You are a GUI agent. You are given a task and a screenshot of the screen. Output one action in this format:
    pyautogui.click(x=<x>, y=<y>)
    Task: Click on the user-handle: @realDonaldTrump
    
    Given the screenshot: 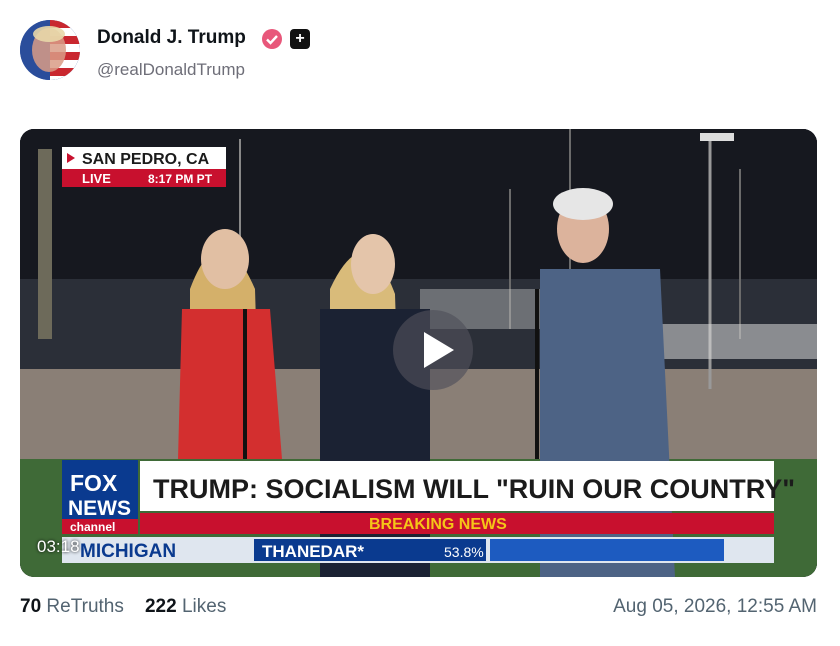 What is the action you would take?
    pyautogui.click(x=171, y=70)
    